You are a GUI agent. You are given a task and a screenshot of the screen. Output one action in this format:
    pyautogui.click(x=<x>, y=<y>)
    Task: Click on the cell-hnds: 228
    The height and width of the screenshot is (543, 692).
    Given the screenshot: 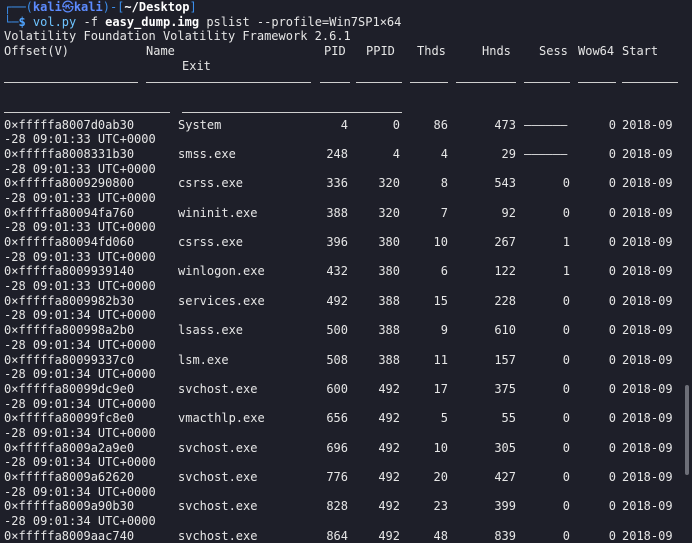 What is the action you would take?
    pyautogui.click(x=505, y=300)
    